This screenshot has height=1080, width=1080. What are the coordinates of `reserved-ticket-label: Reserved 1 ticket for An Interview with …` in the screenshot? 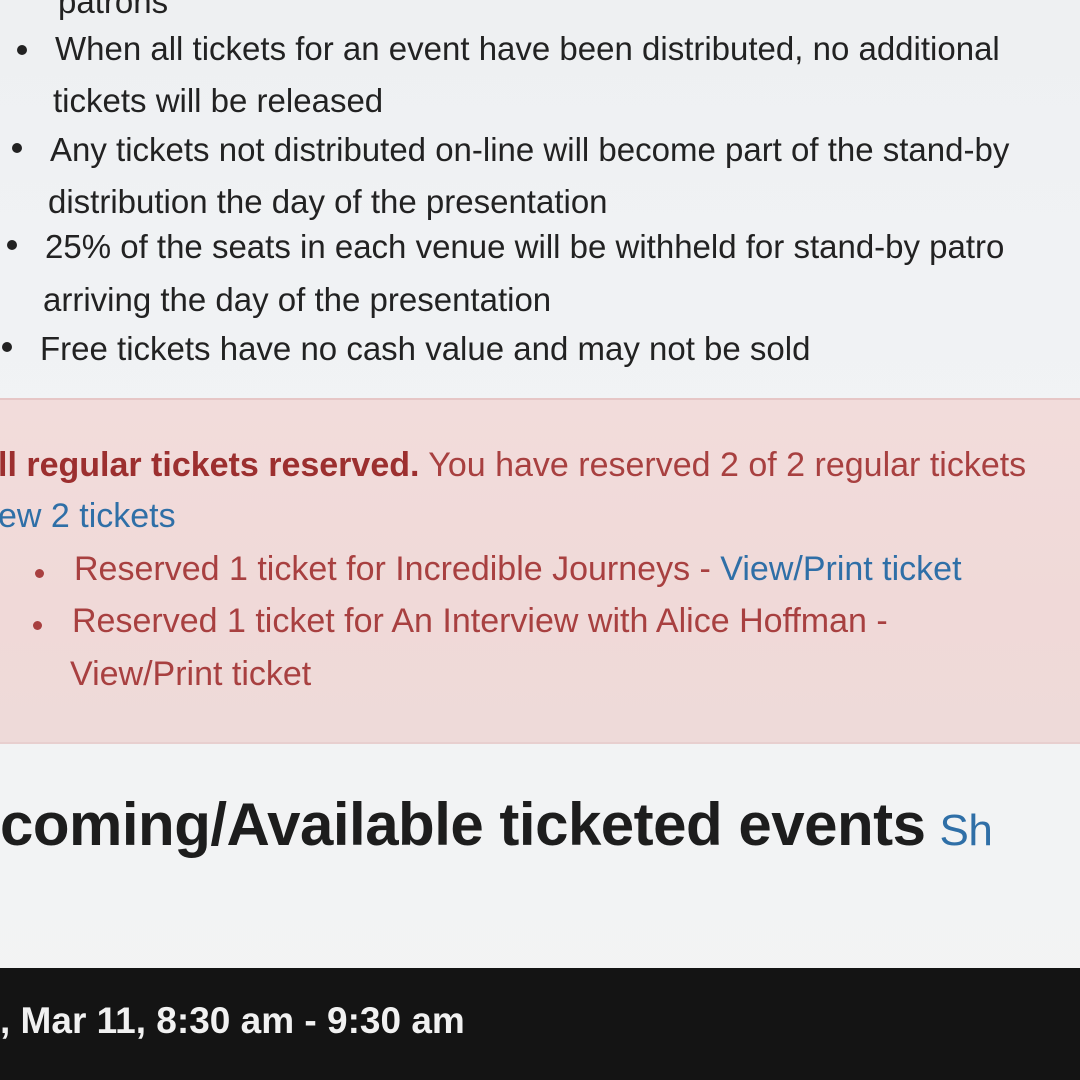 It's located at (480, 621).